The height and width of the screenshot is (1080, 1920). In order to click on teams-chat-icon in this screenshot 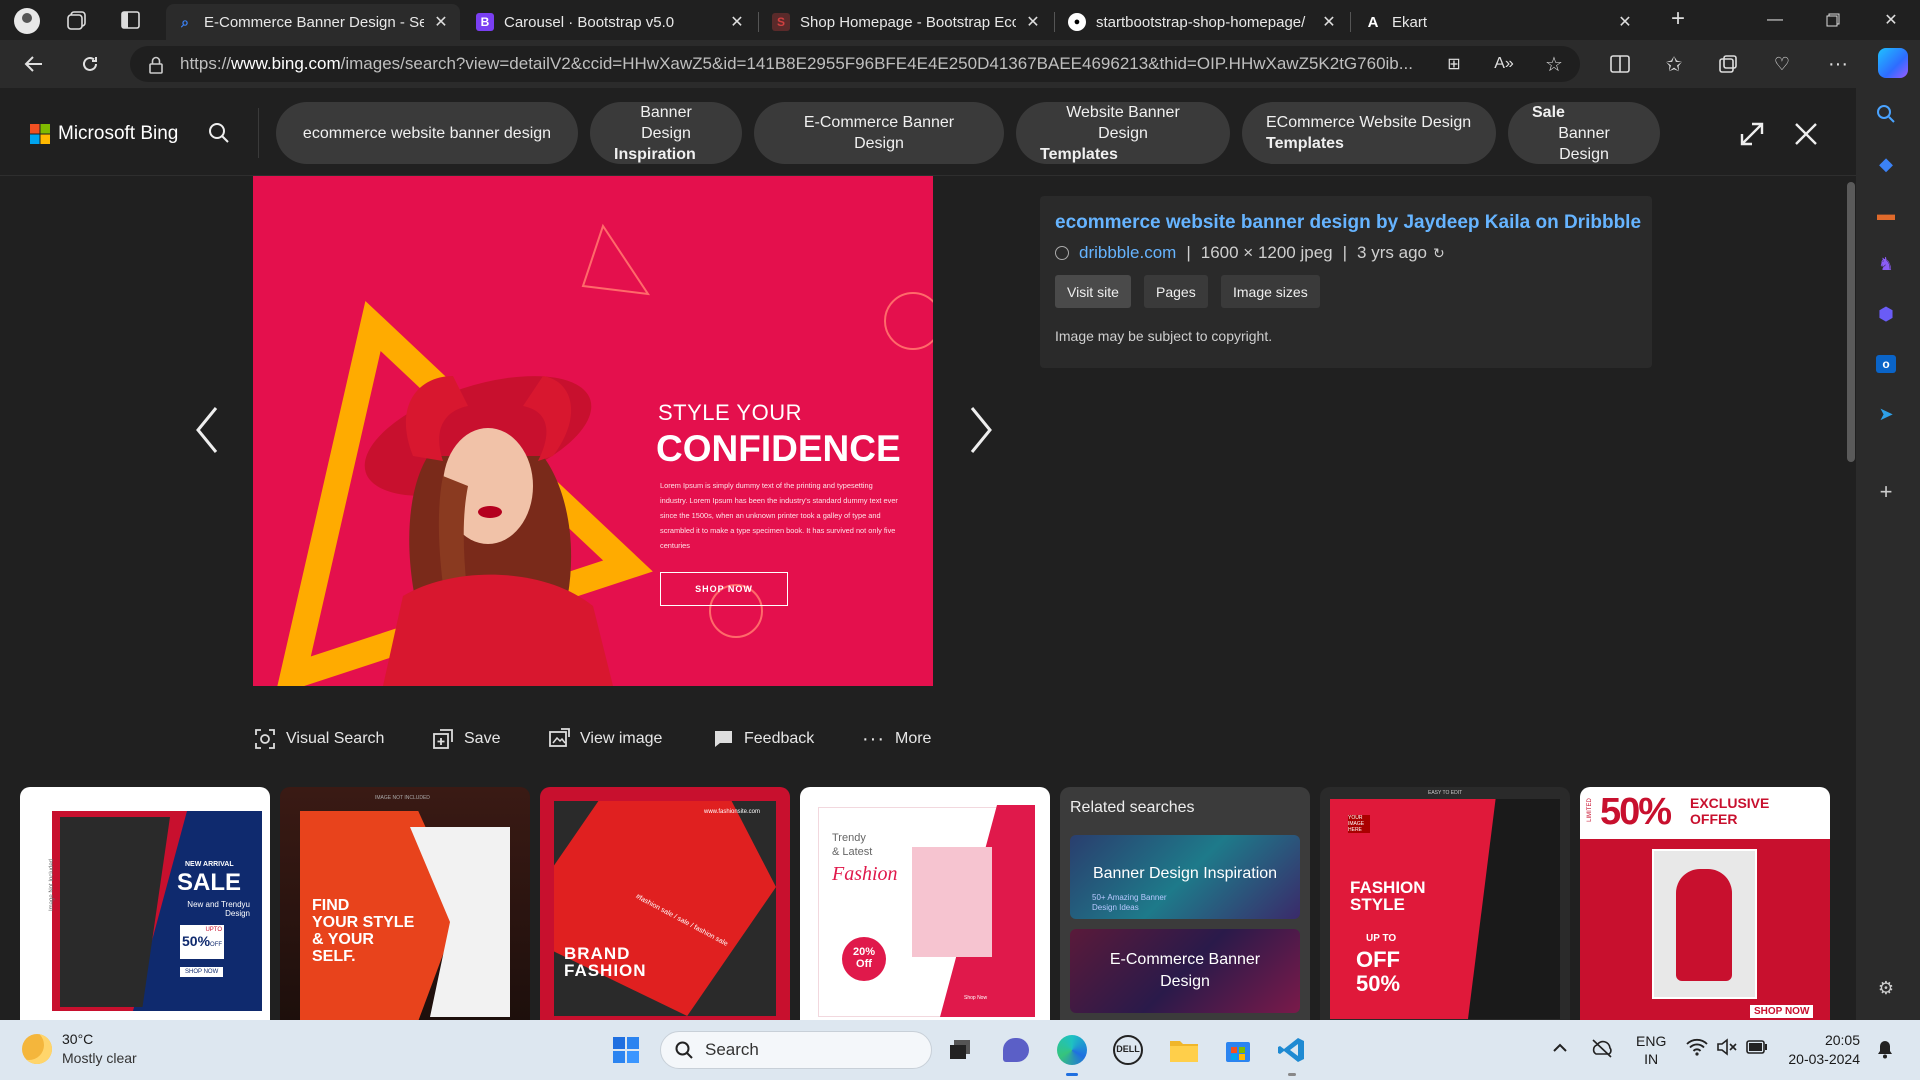, I will do `click(1016, 1050)`.